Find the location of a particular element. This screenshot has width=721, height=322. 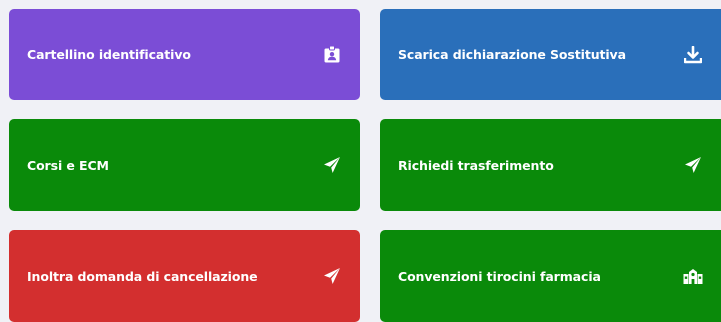

card-label: Richiedi trasferimento is located at coordinates (476, 165).